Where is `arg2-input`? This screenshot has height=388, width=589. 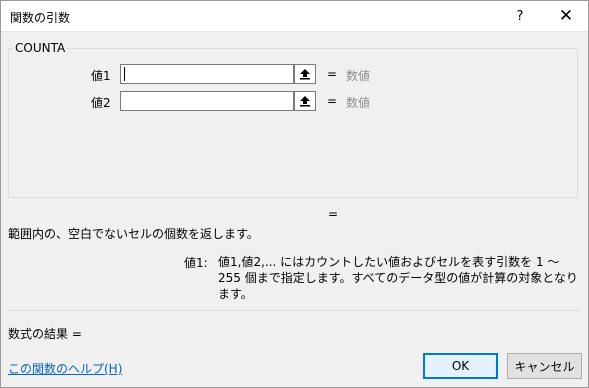
arg2-input is located at coordinates (207, 101).